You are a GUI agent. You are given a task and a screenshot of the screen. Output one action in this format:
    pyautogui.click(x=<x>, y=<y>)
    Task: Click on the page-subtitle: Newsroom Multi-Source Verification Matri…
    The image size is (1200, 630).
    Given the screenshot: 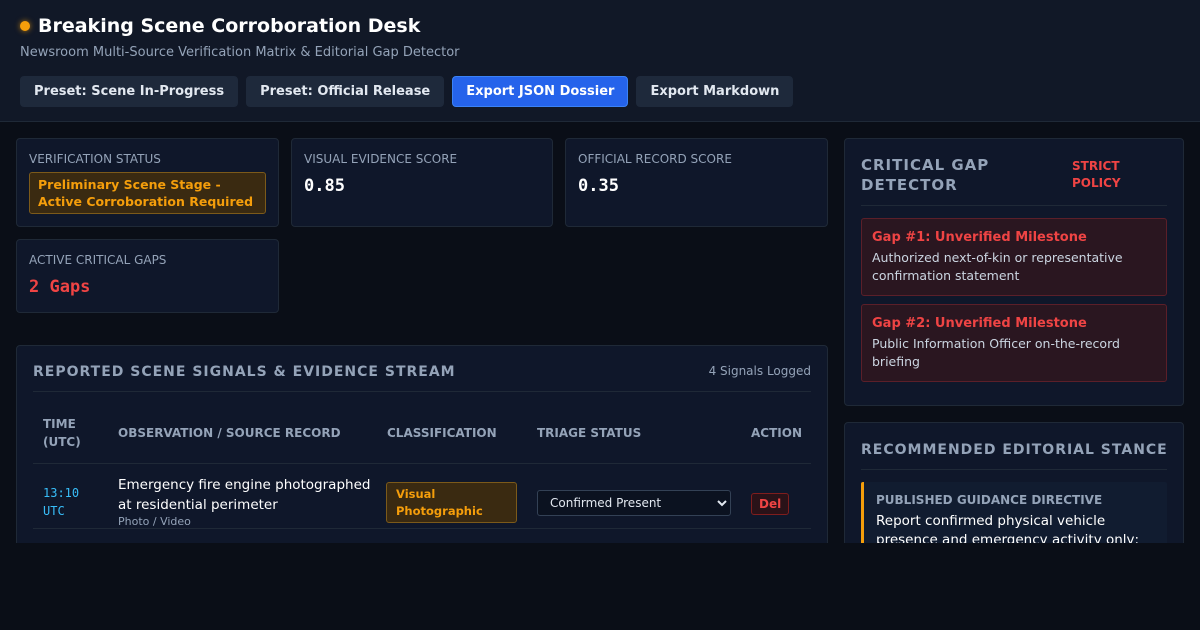 What is the action you would take?
    pyautogui.click(x=240, y=52)
    